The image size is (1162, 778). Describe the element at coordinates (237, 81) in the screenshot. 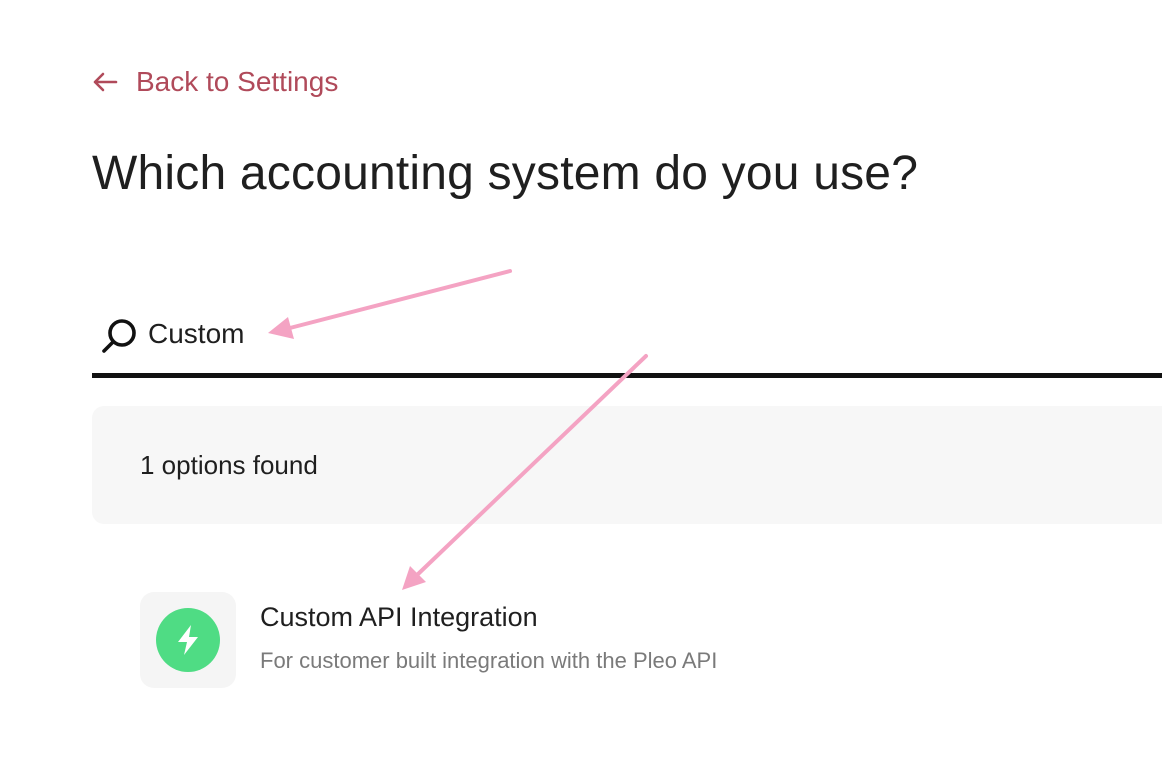

I see `back-to-settings-label: Back to Settings` at that location.